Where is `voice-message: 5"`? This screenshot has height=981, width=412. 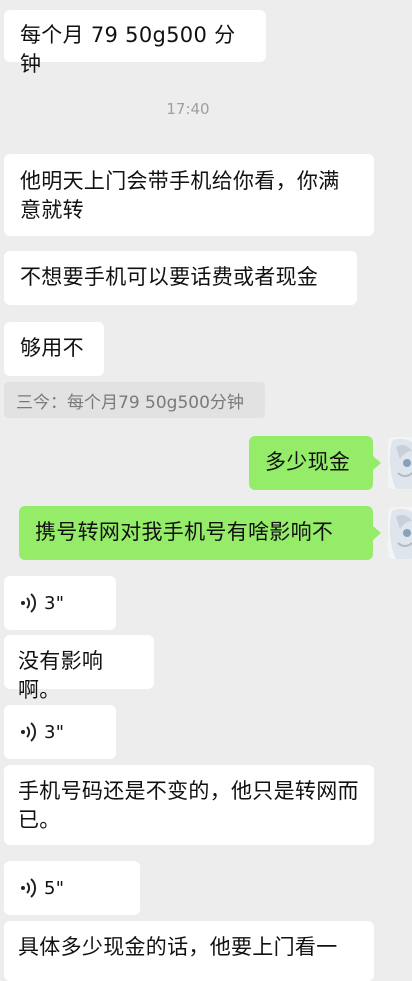 voice-message: 5" is located at coordinates (72, 888).